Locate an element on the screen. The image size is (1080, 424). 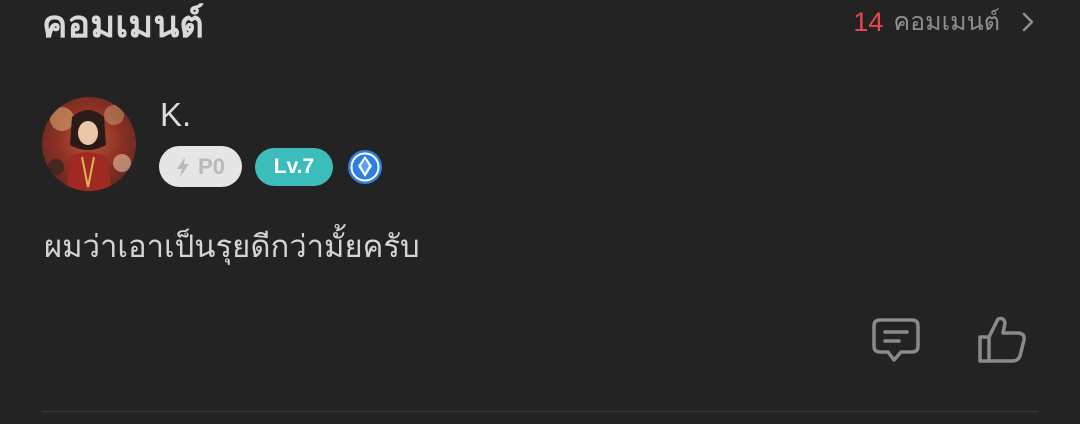
lightning-bolt-icon is located at coordinates (183, 166).